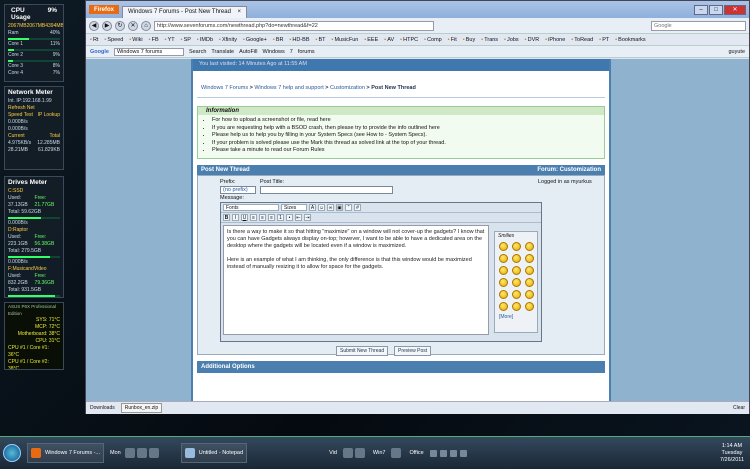 The image size is (750, 469). Describe the element at coordinates (298, 217) in the screenshot. I see `outdent-icon: ⇤` at that location.